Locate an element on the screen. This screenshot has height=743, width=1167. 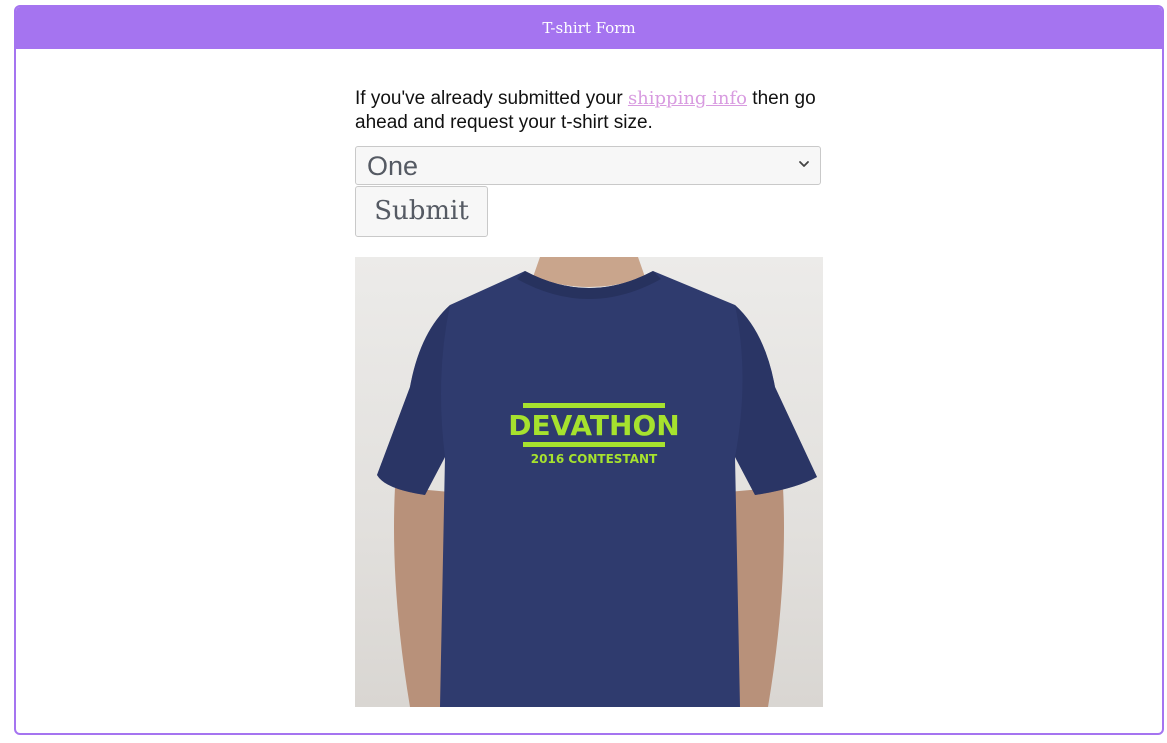
shipping-info-link: shipping info is located at coordinates (687, 98).